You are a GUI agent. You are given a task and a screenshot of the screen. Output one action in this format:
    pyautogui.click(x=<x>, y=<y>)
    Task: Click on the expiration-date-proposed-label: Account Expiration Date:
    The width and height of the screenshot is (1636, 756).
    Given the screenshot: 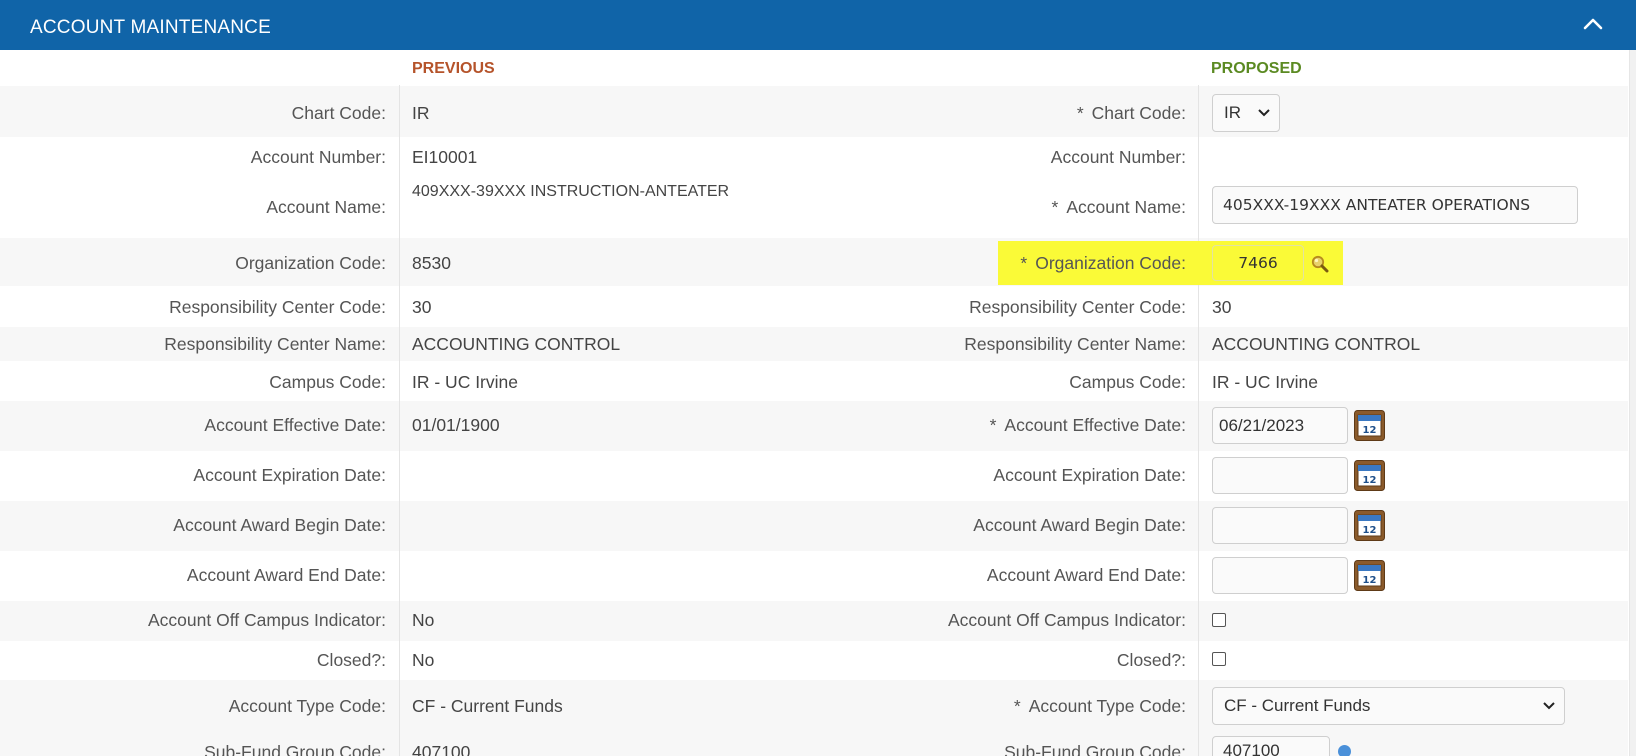 What is the action you would take?
    pyautogui.click(x=1089, y=475)
    